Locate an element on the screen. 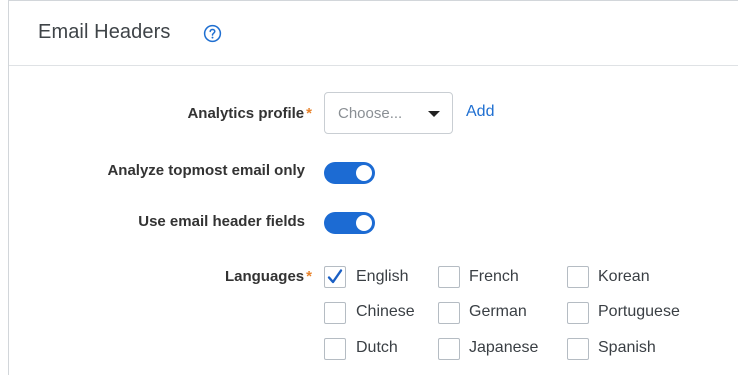 The width and height of the screenshot is (738, 375). checkbox-chinese is located at coordinates (335, 313).